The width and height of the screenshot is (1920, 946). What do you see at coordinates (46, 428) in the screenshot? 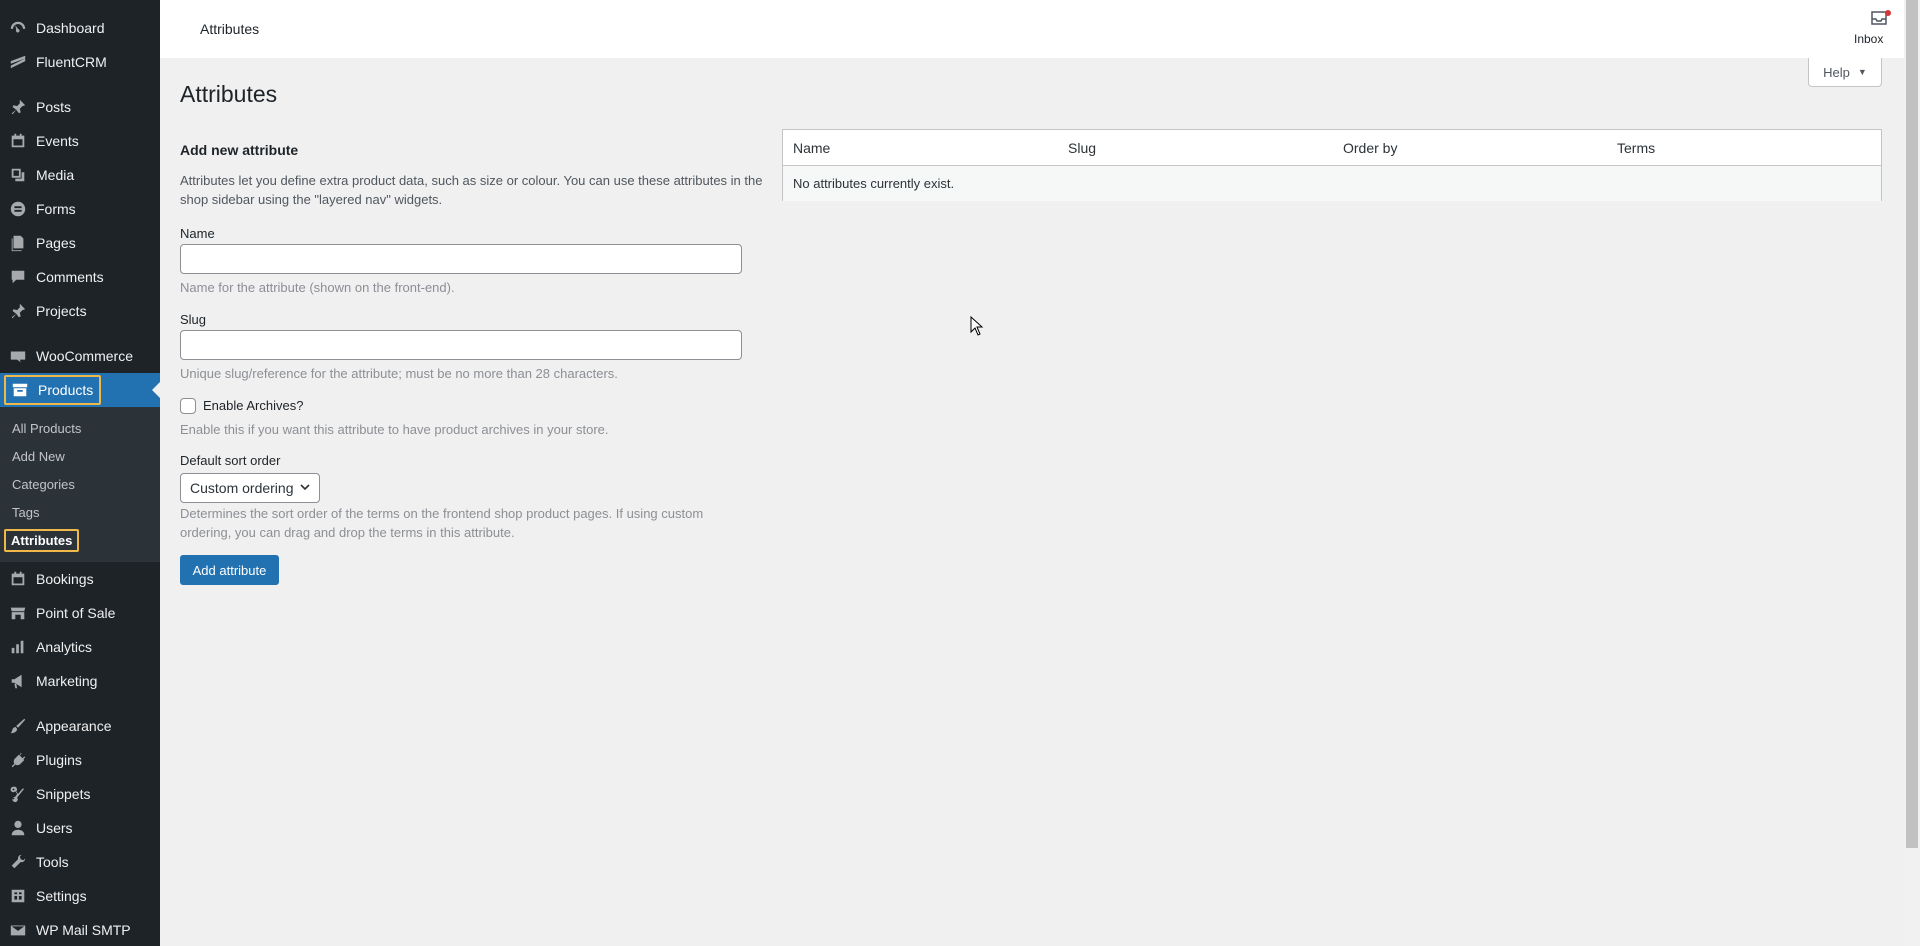
I see `submenu-all-products: All Products` at bounding box center [46, 428].